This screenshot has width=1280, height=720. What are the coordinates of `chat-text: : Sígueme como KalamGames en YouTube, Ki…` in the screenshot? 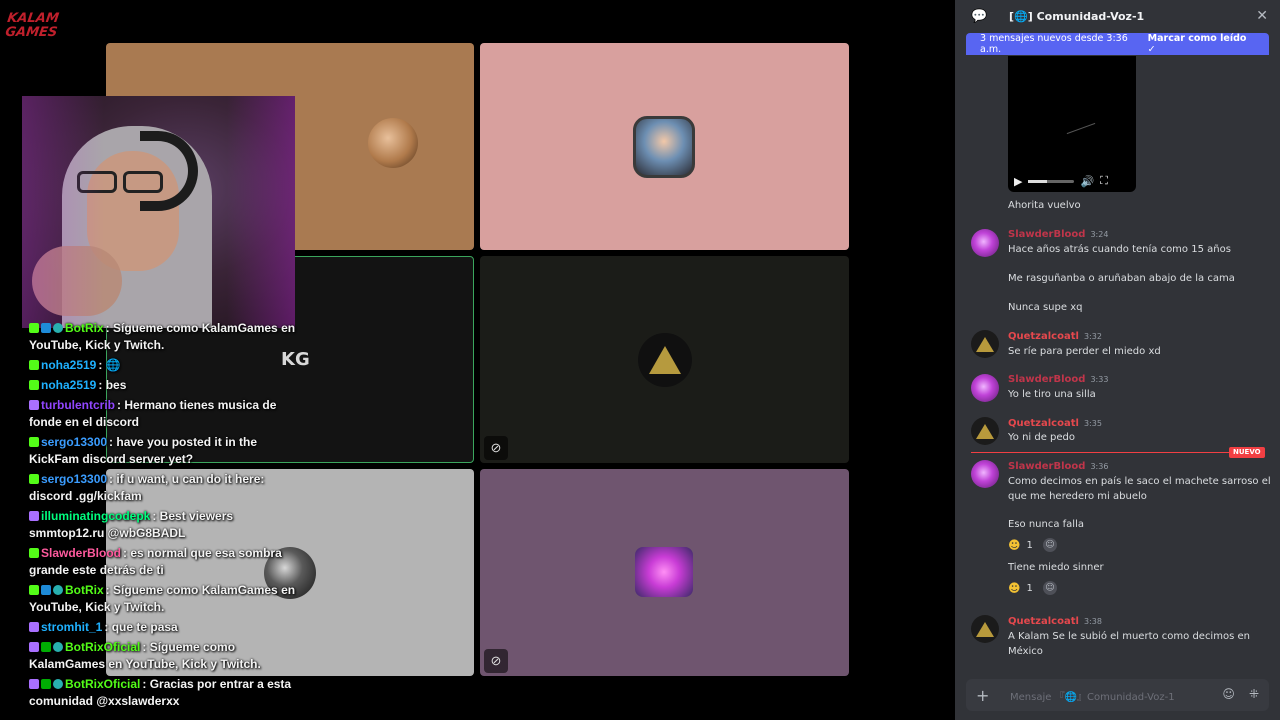 It's located at (145, 655).